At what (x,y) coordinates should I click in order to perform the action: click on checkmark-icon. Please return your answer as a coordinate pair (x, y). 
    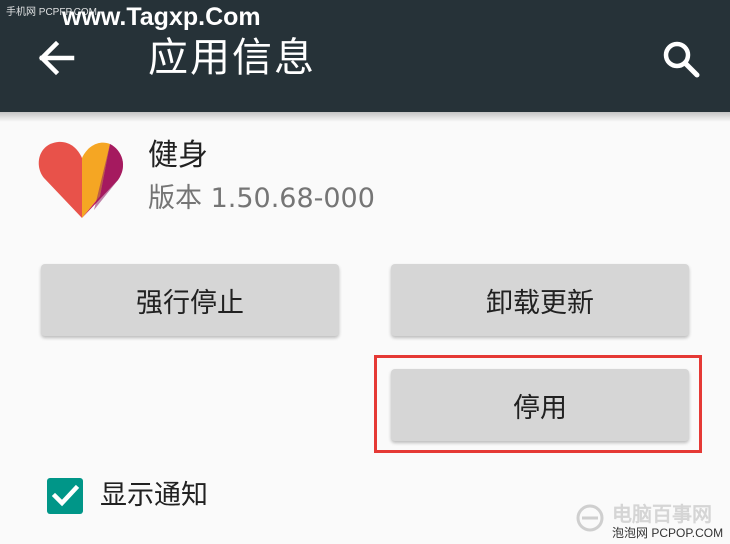
    Looking at the image, I should click on (65, 495).